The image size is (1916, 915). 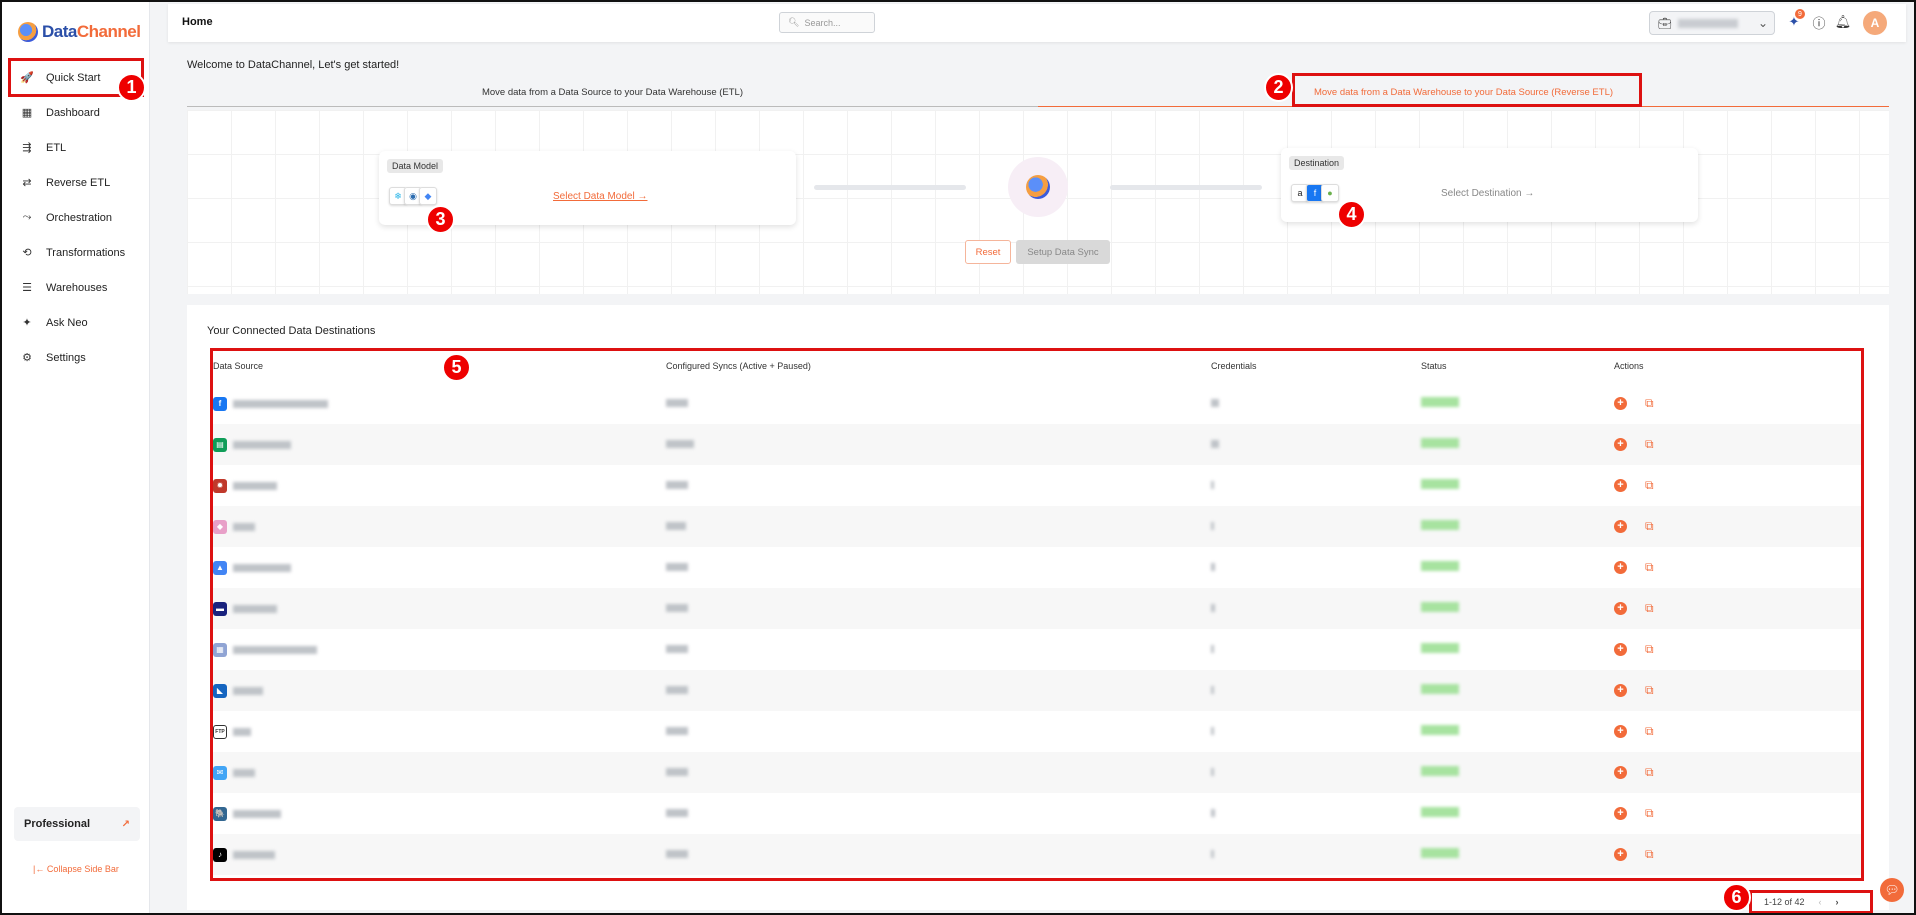 I want to click on external-link-icon: ↗, so click(x=126, y=824).